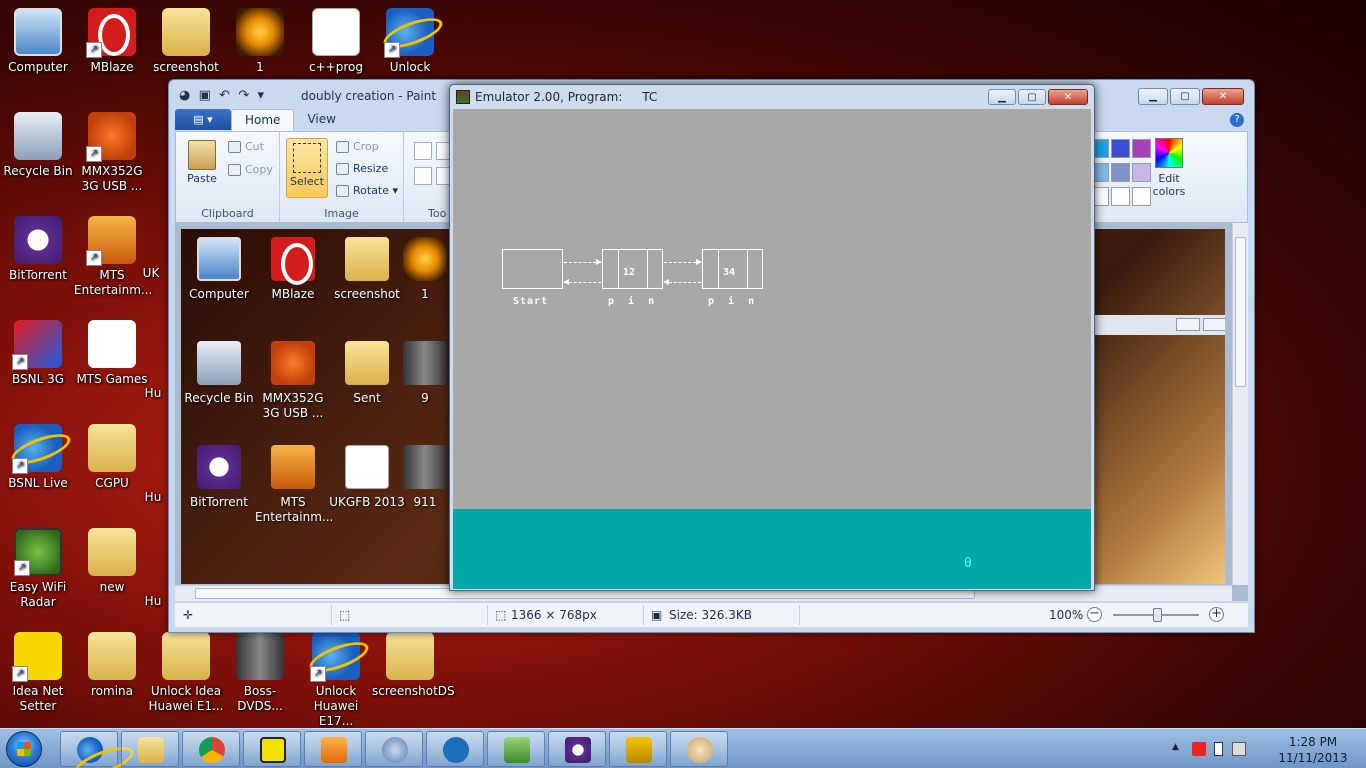  I want to click on copy-icon, so click(234, 170).